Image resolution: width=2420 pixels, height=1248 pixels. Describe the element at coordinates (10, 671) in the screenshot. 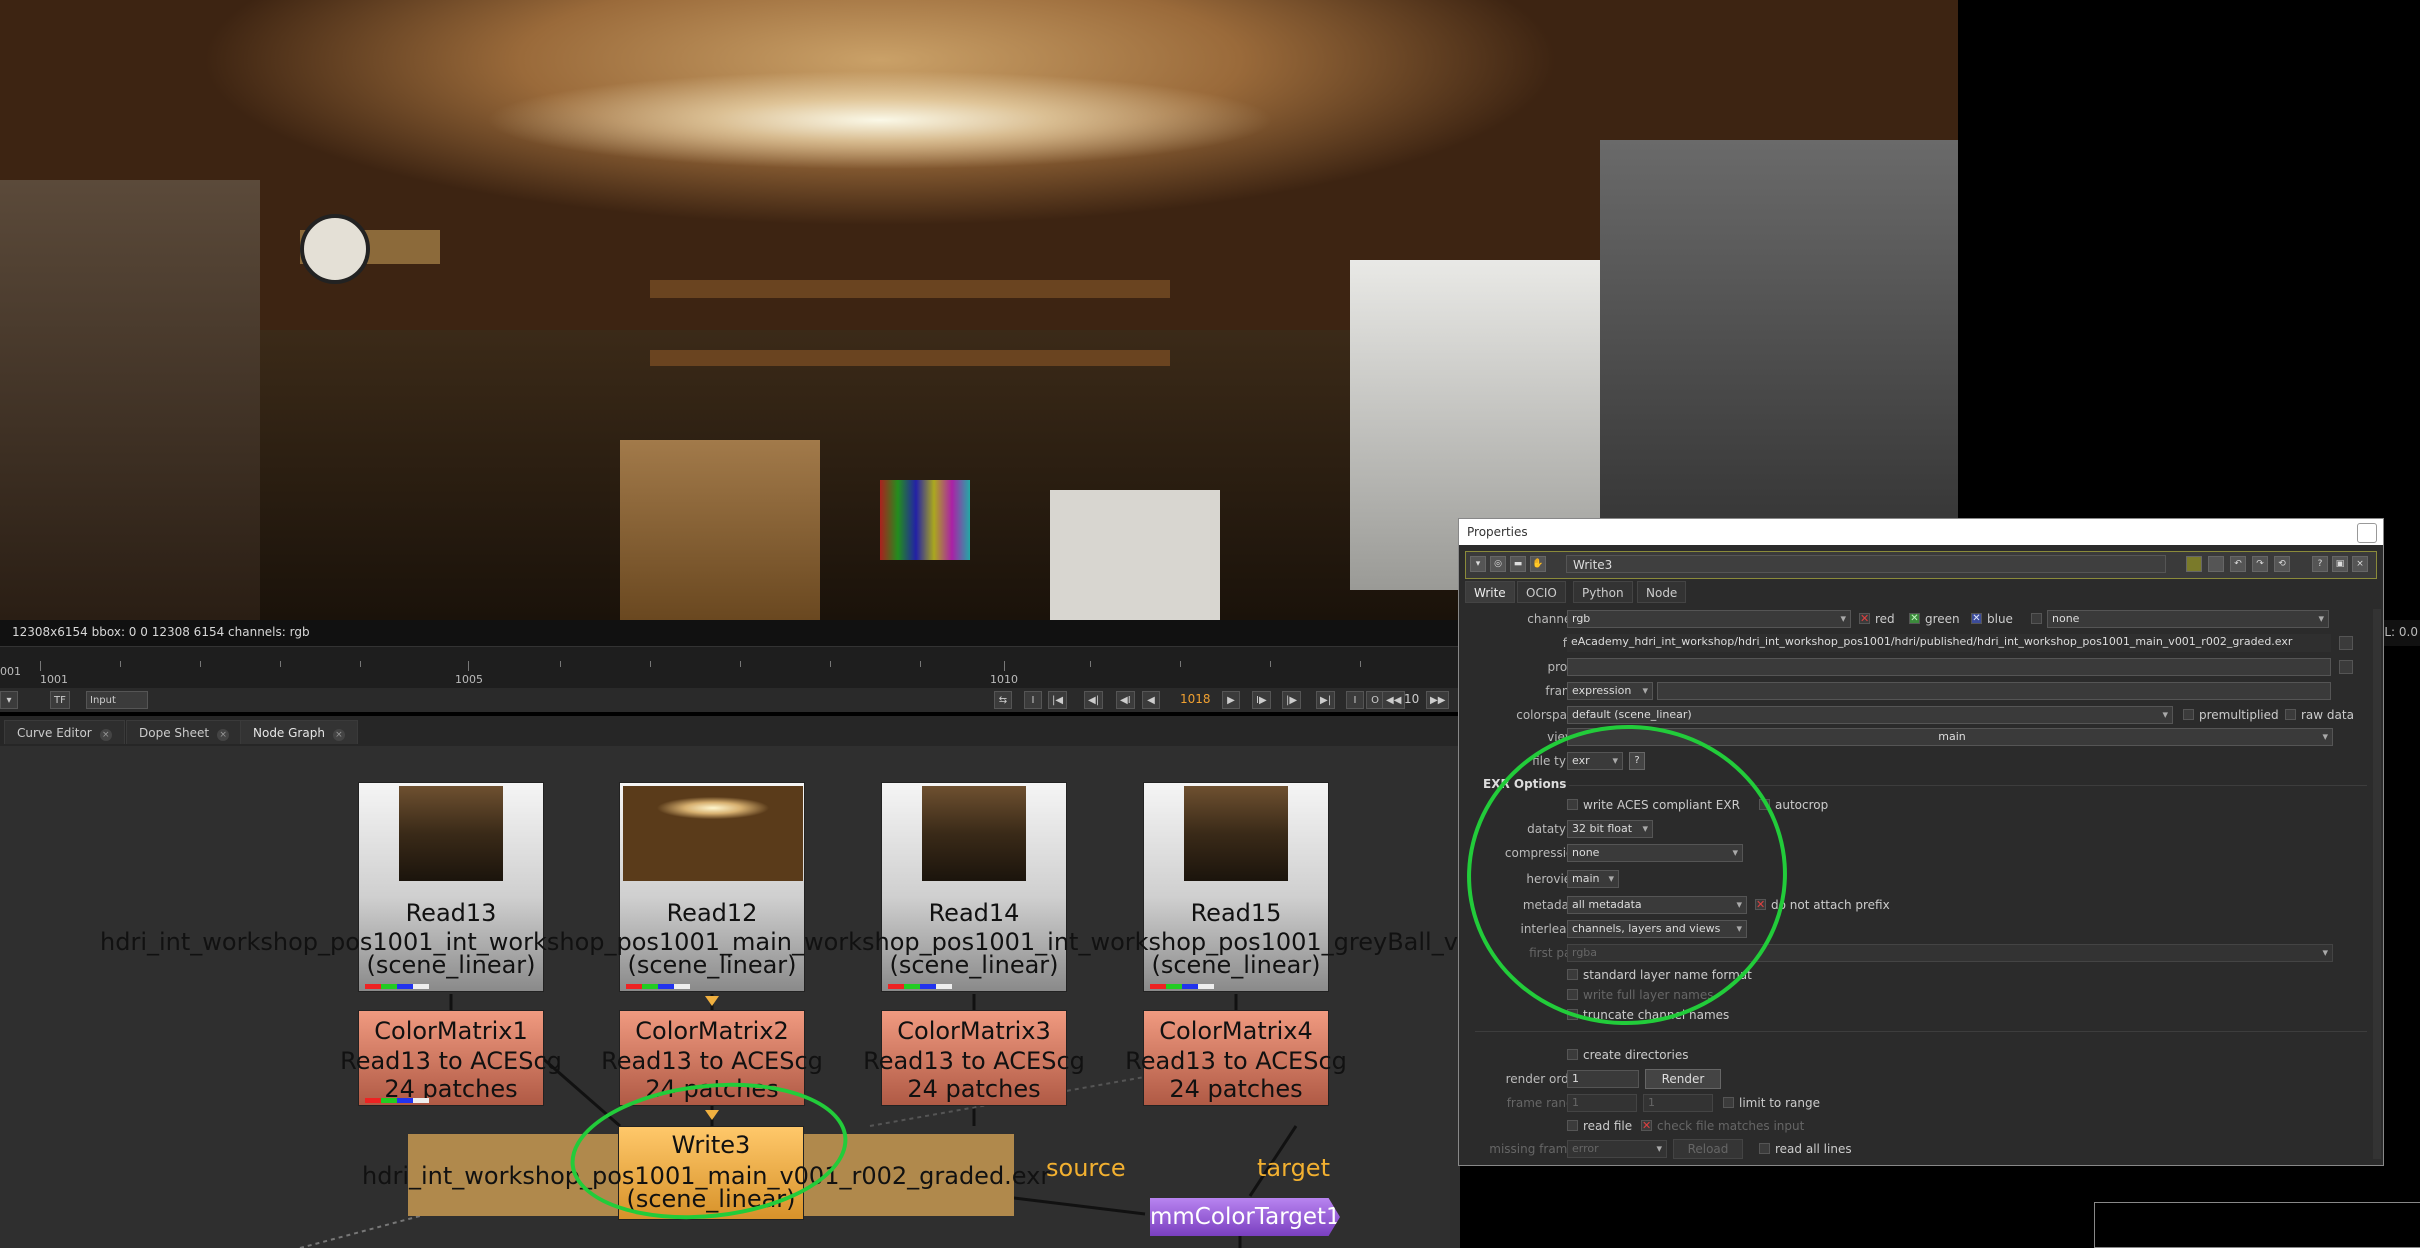

I see `timeline-left-label: 001` at that location.